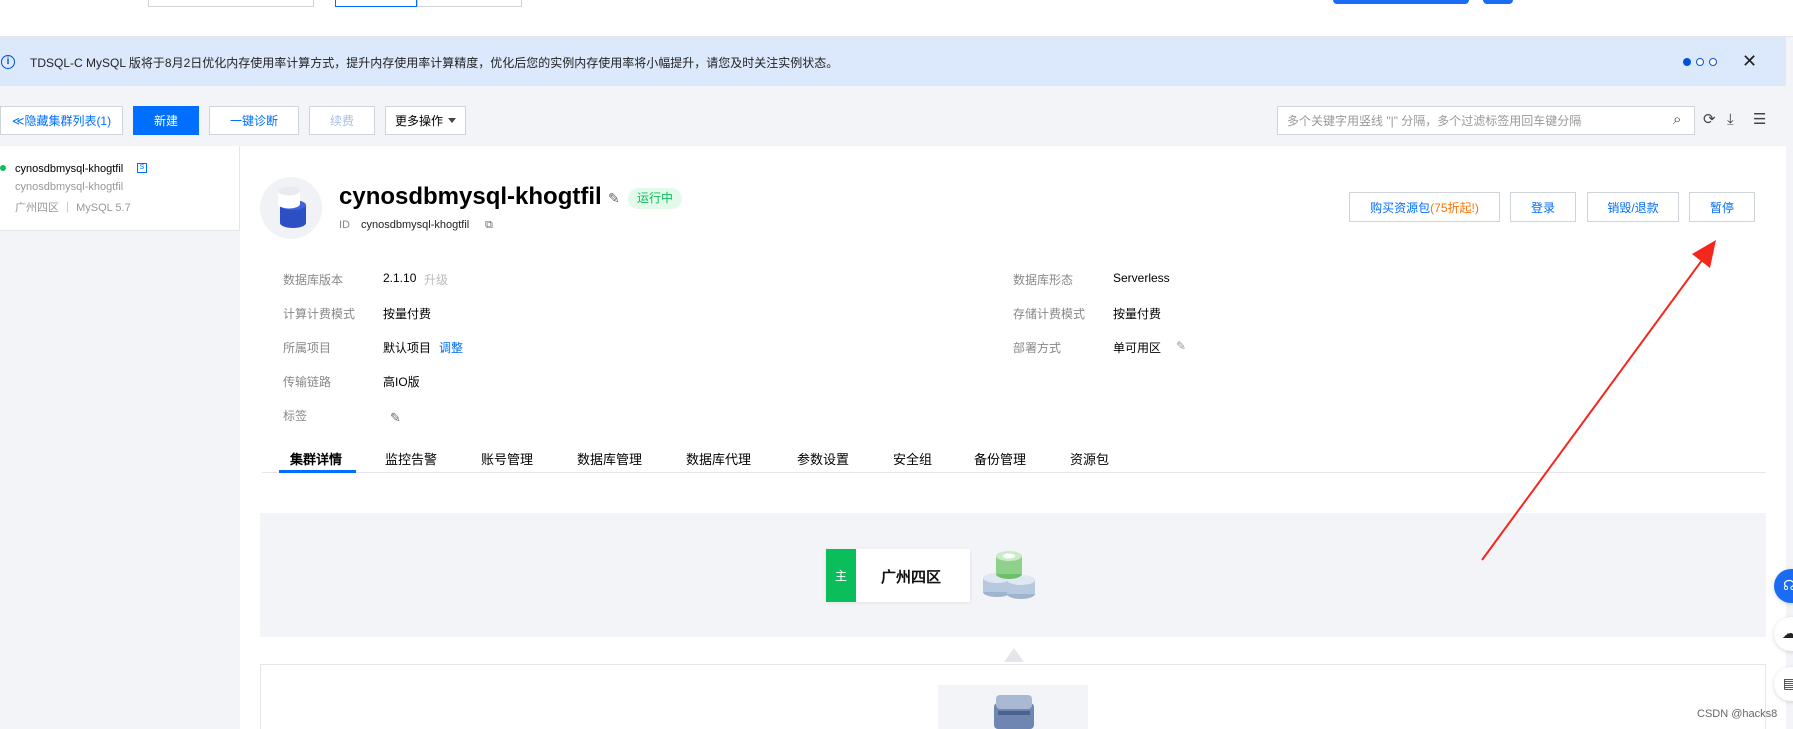  What do you see at coordinates (316, 458) in the screenshot?
I see `tab-cluster-details: 集群详情` at bounding box center [316, 458].